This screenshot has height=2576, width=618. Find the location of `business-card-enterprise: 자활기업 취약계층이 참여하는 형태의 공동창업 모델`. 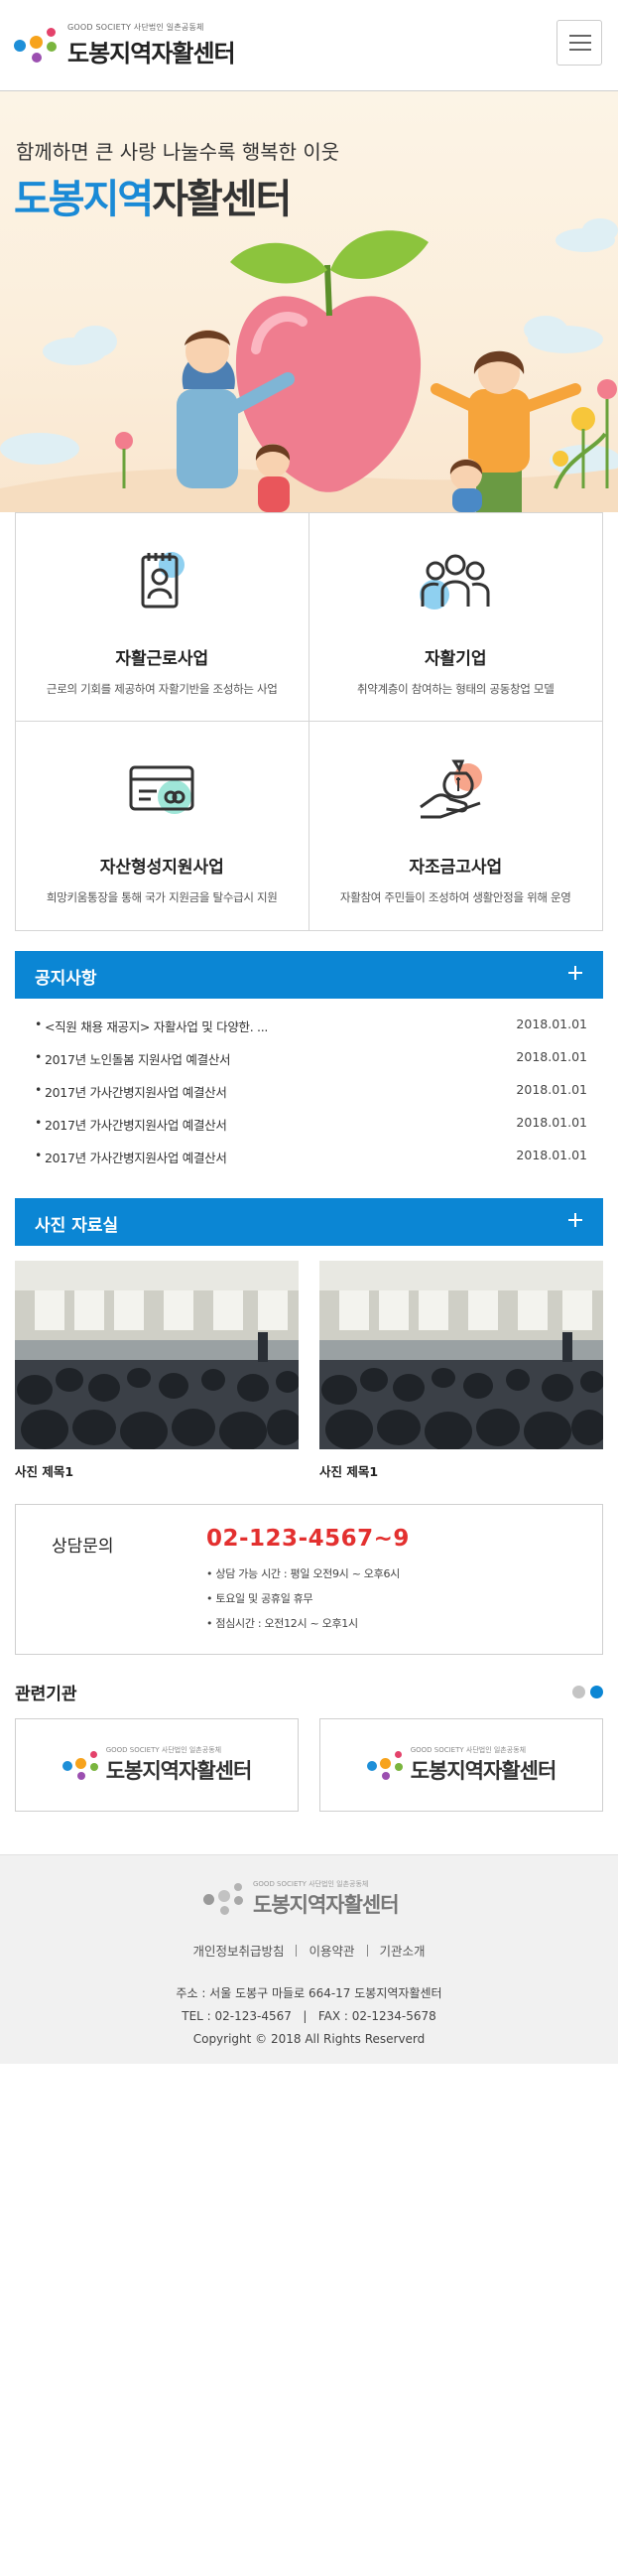

business-card-enterprise: 자활기업 취약계층이 참여하는 형태의 공동창업 모델 is located at coordinates (455, 617).